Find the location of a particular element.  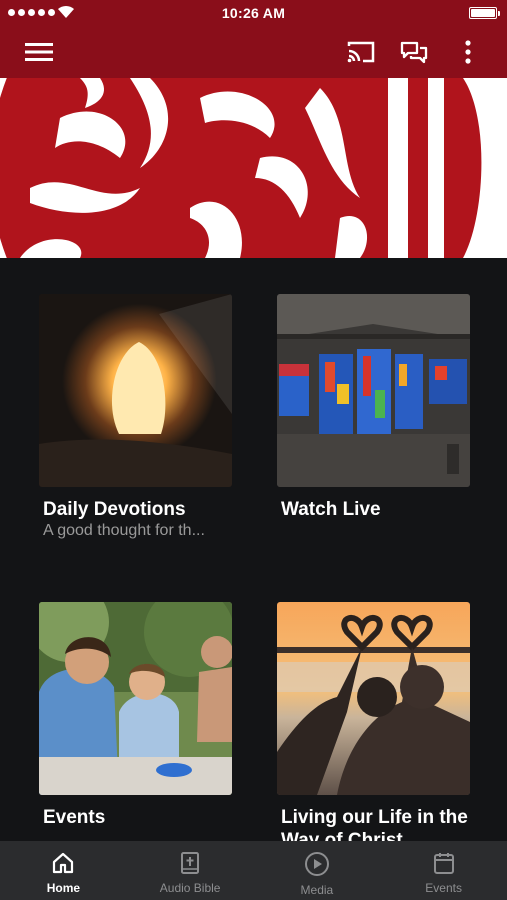

card-events: Events is located at coordinates (135, 715).